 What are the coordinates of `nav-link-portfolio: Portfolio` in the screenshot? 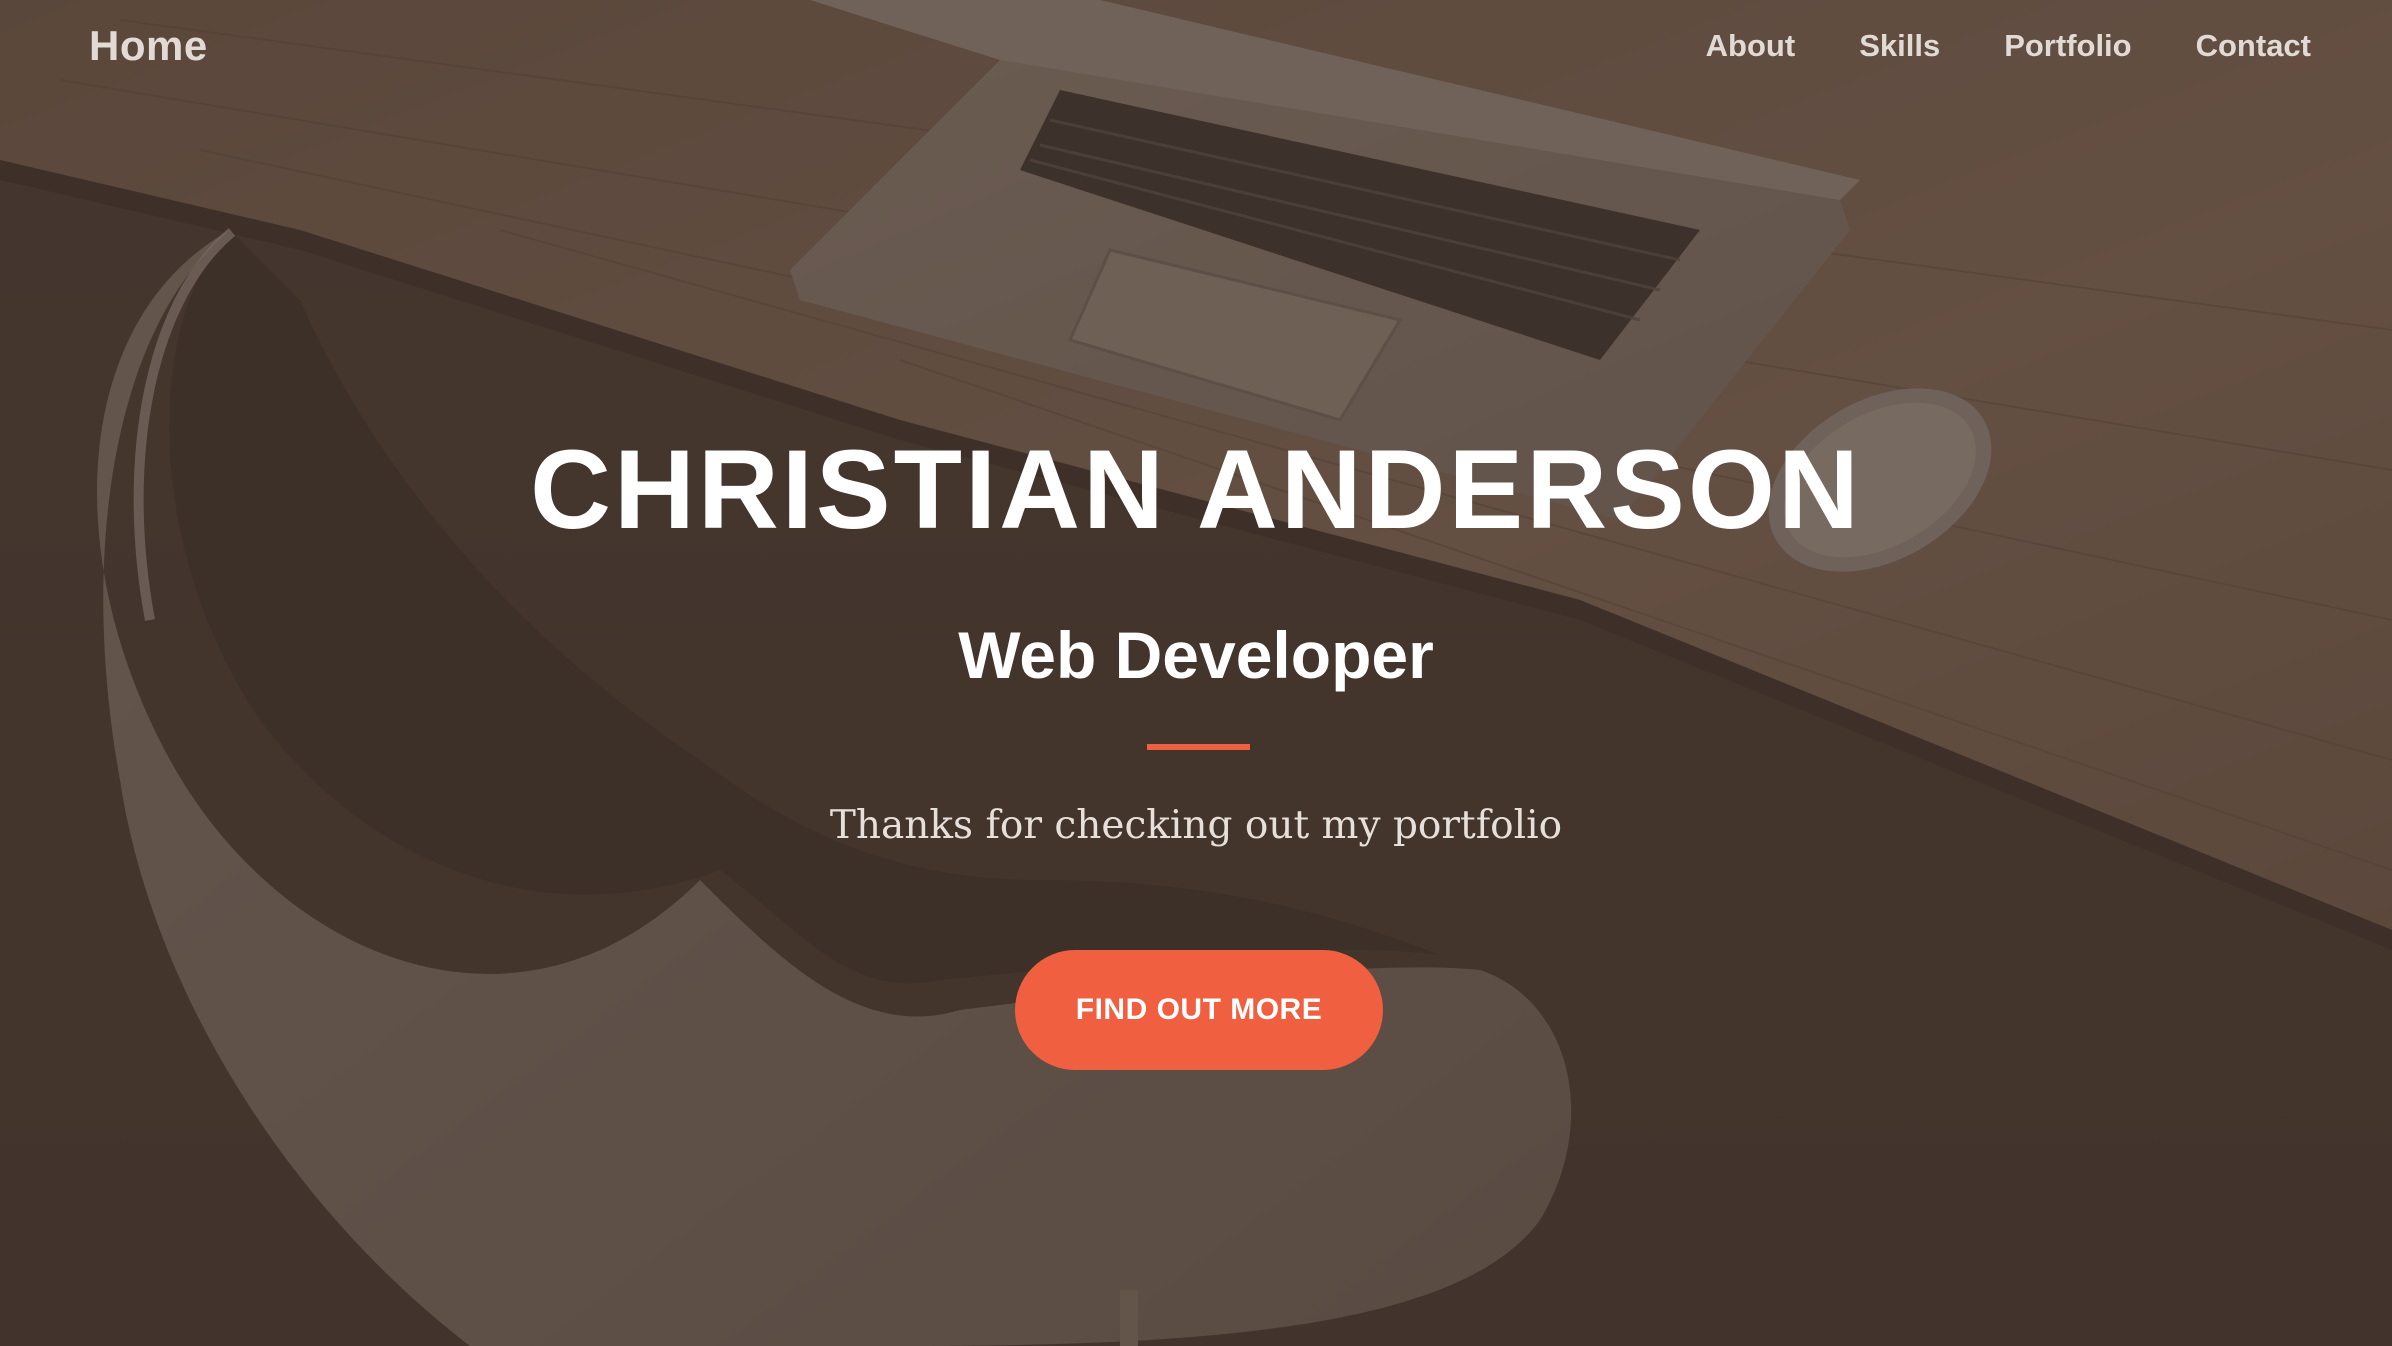 It's located at (2067, 46).